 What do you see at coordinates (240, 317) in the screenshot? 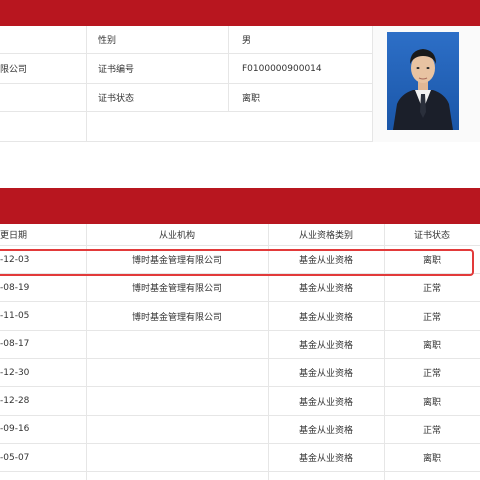
I see `table-row: -11-05 博时基金管理有限公司 基金从业资格 正常` at bounding box center [240, 317].